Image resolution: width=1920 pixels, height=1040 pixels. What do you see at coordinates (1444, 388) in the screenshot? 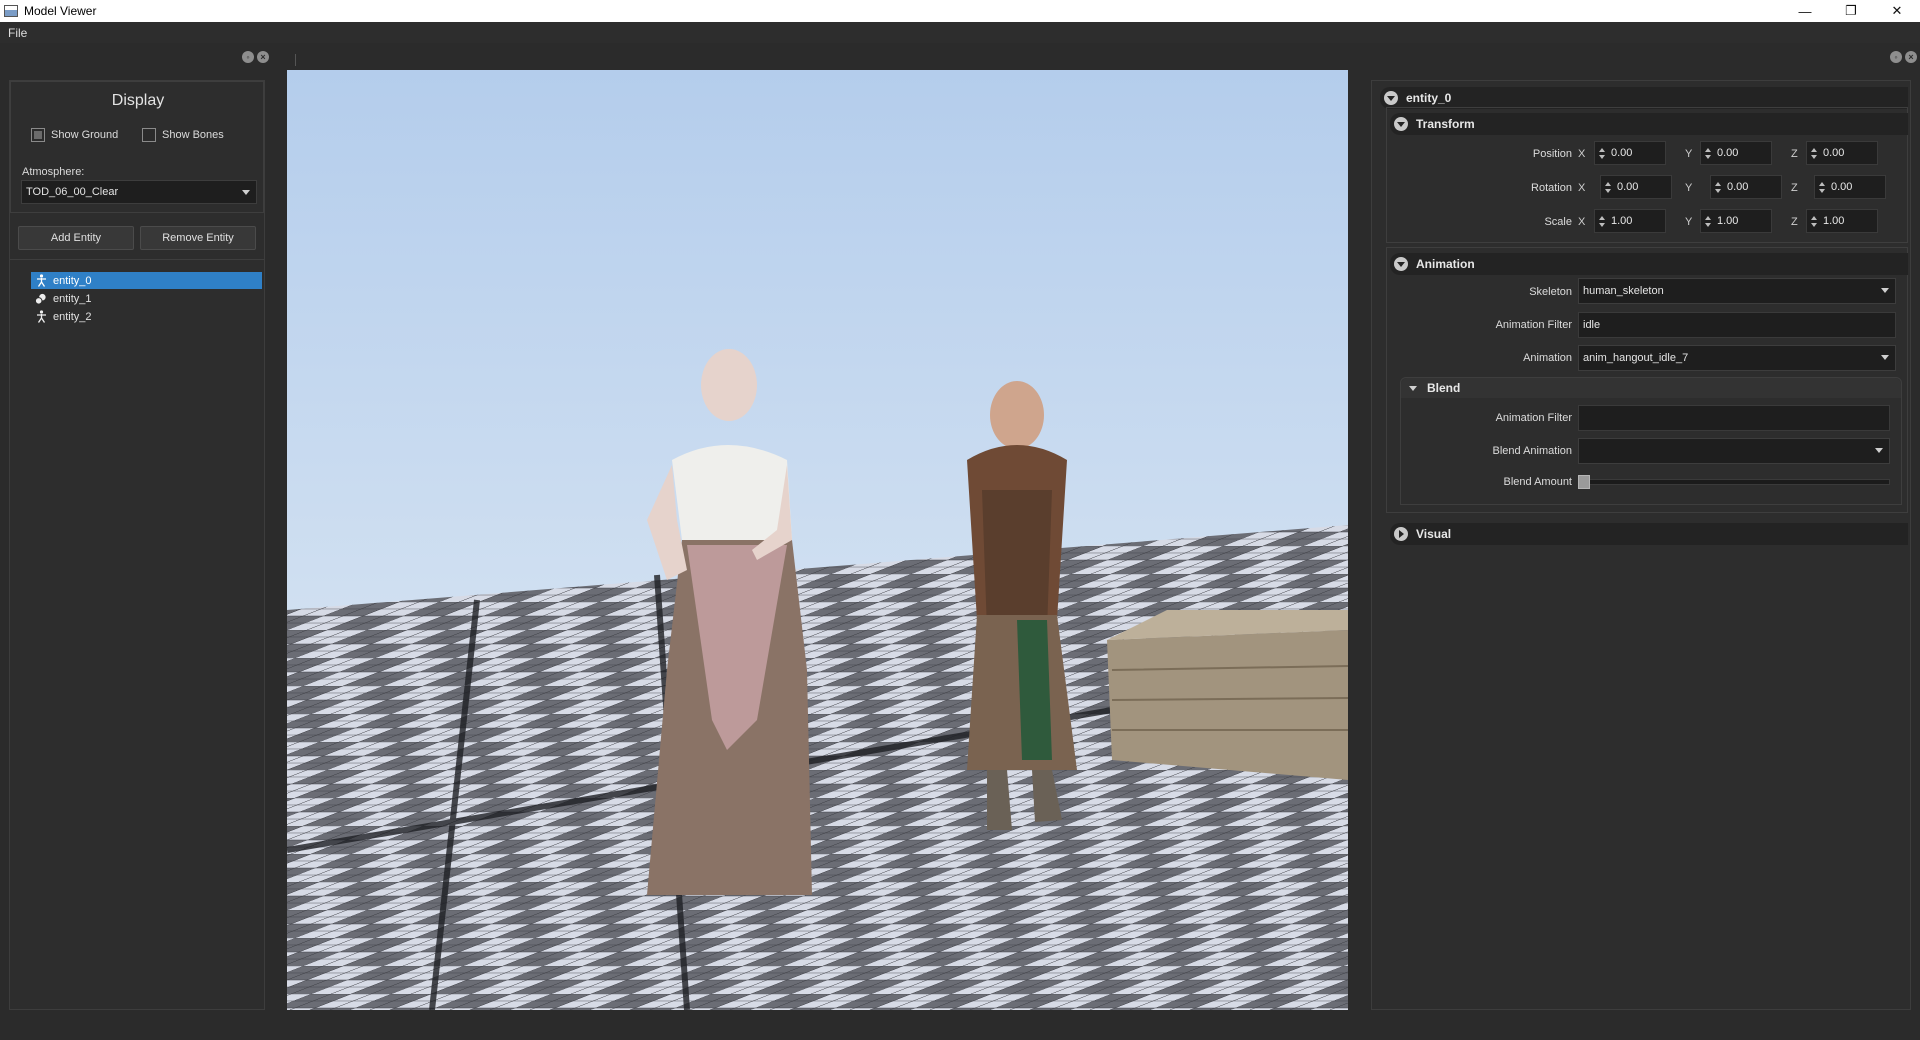
I see `blend-header: Blend` at bounding box center [1444, 388].